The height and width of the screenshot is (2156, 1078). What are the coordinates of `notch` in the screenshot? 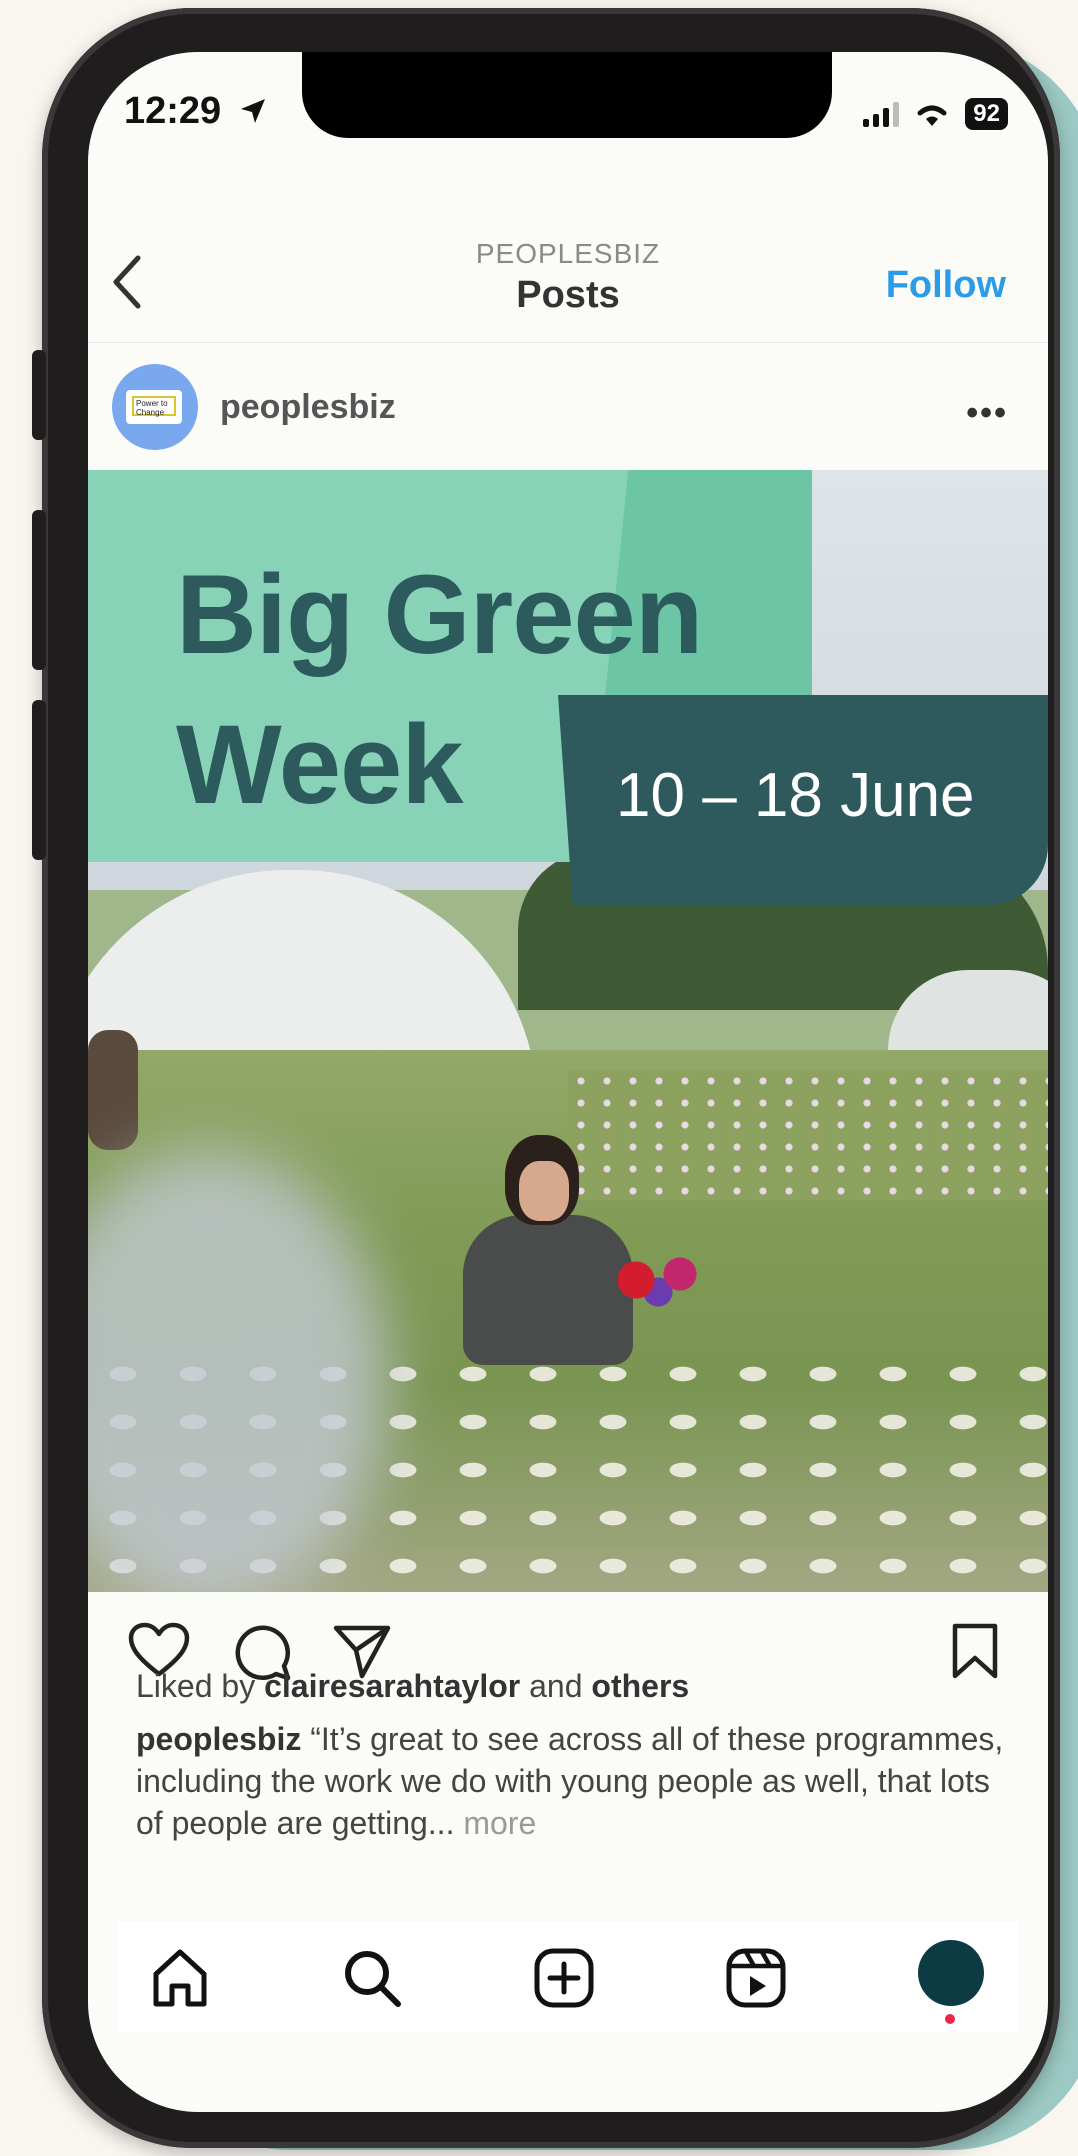 It's located at (567, 95).